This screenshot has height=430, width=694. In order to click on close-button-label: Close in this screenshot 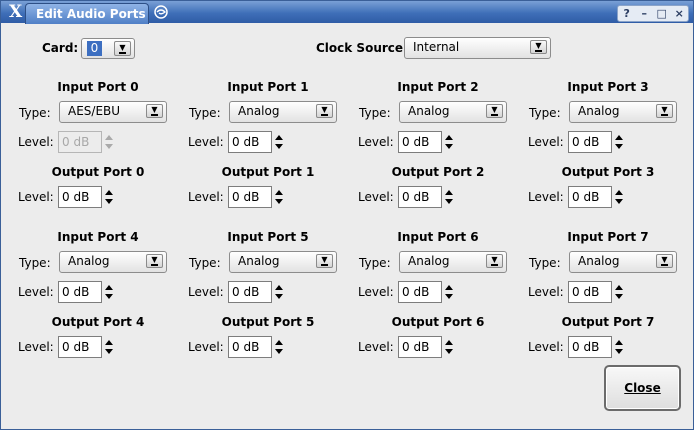, I will do `click(642, 388)`.